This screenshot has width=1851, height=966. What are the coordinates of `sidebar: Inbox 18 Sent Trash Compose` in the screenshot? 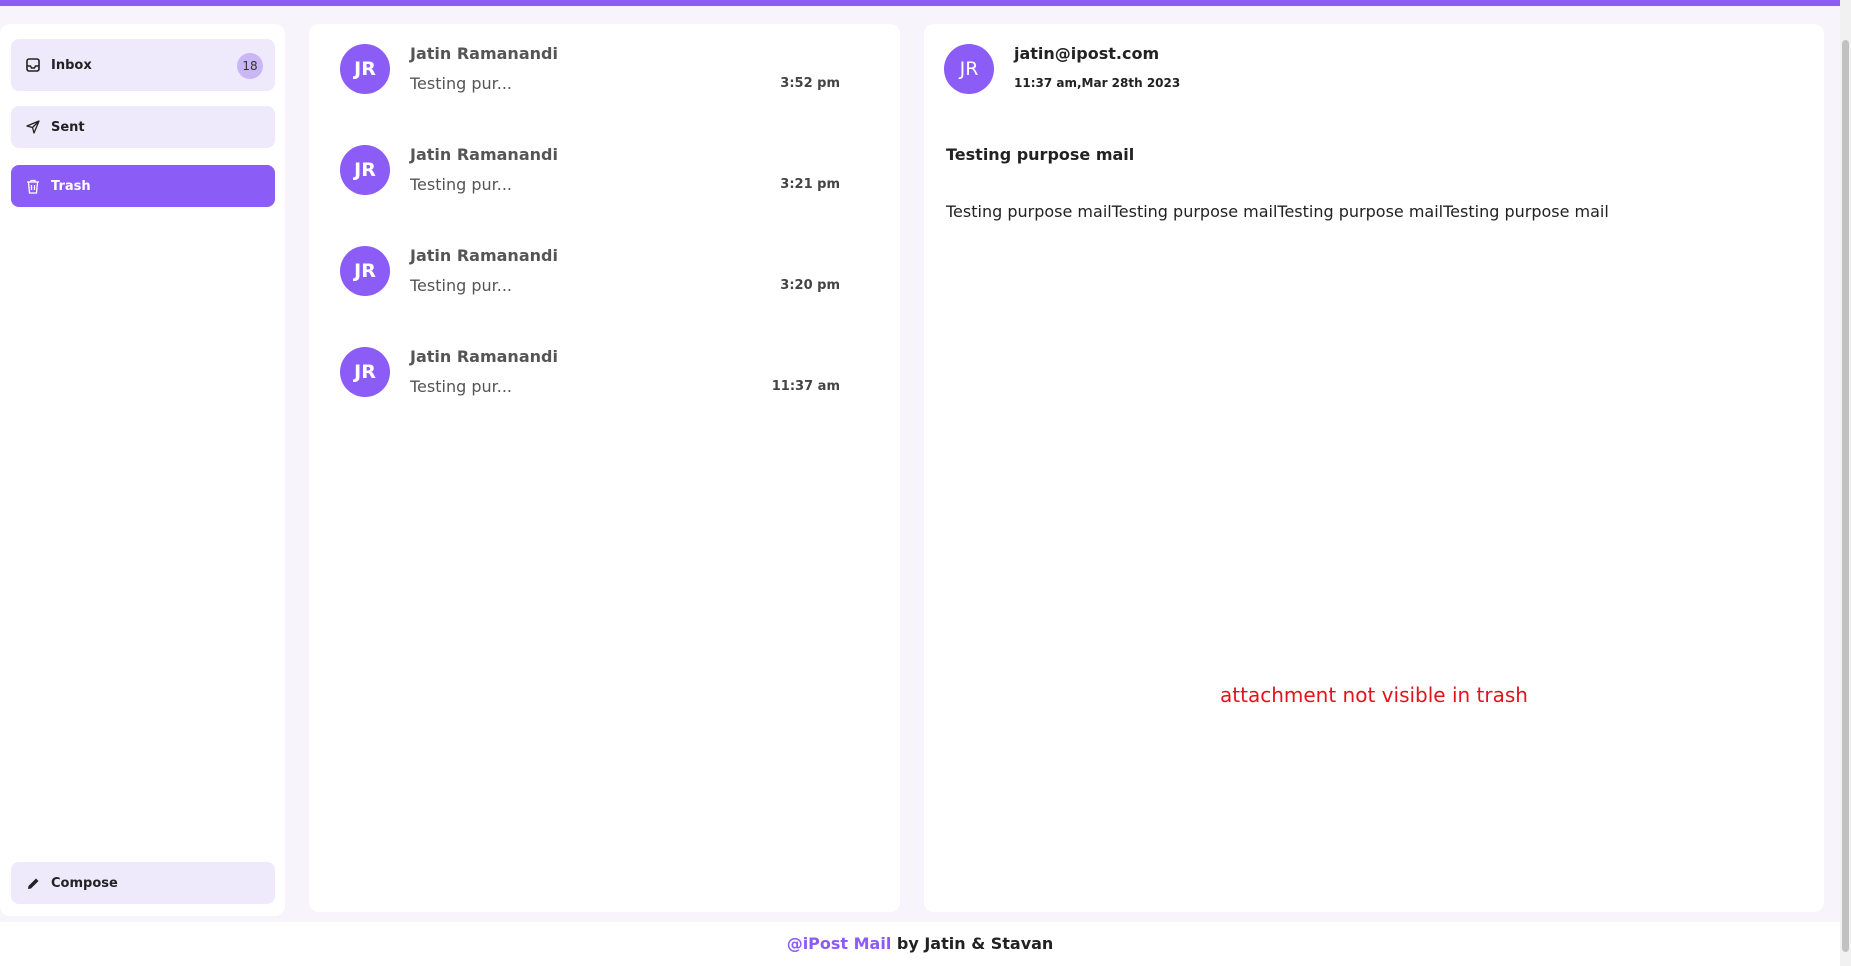 It's located at (142, 470).